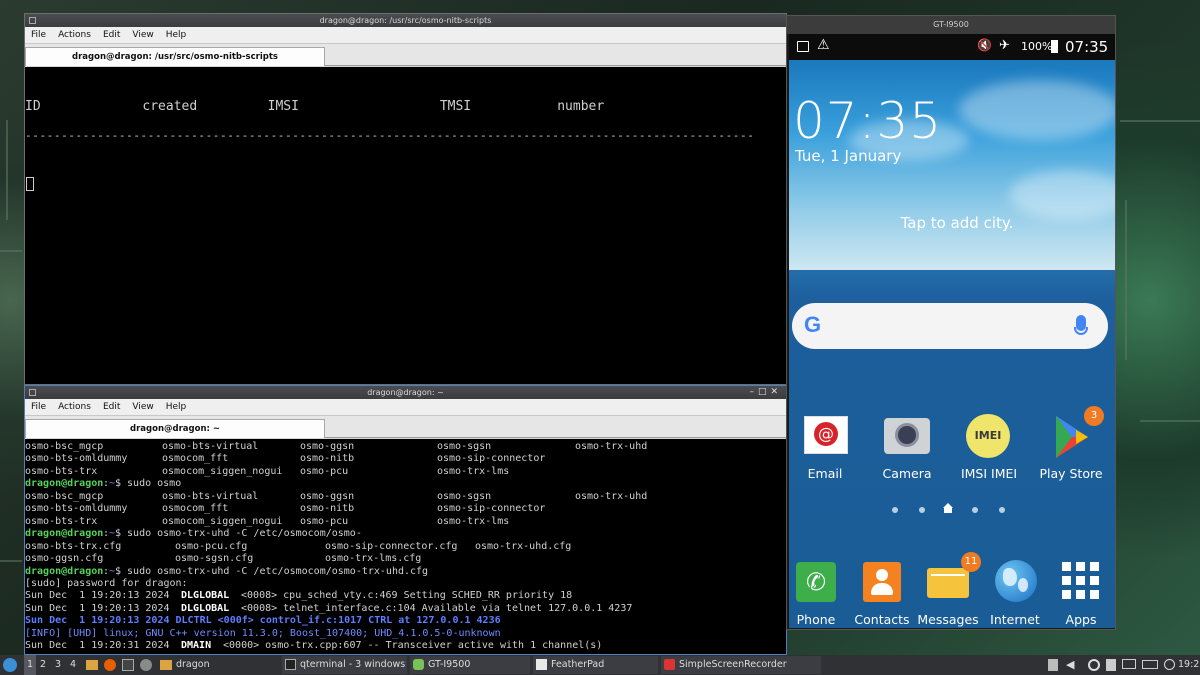  Describe the element at coordinates (989, 437) in the screenshot. I see `imei-icon: IMEI` at that location.